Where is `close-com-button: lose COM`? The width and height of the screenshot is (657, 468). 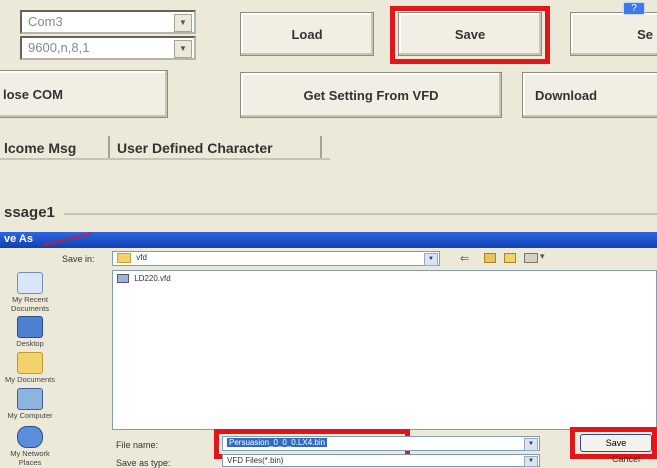 close-com-button: lose COM is located at coordinates (84, 94).